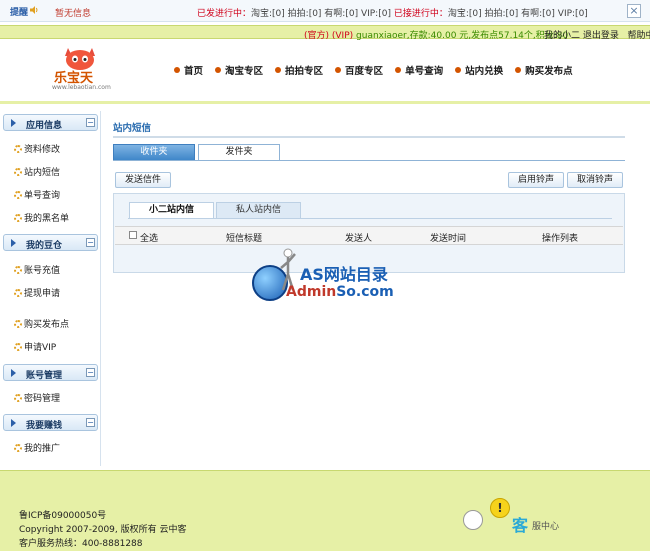  I want to click on sidebar-item-blacklist: 我的黑名单, so click(41, 217).